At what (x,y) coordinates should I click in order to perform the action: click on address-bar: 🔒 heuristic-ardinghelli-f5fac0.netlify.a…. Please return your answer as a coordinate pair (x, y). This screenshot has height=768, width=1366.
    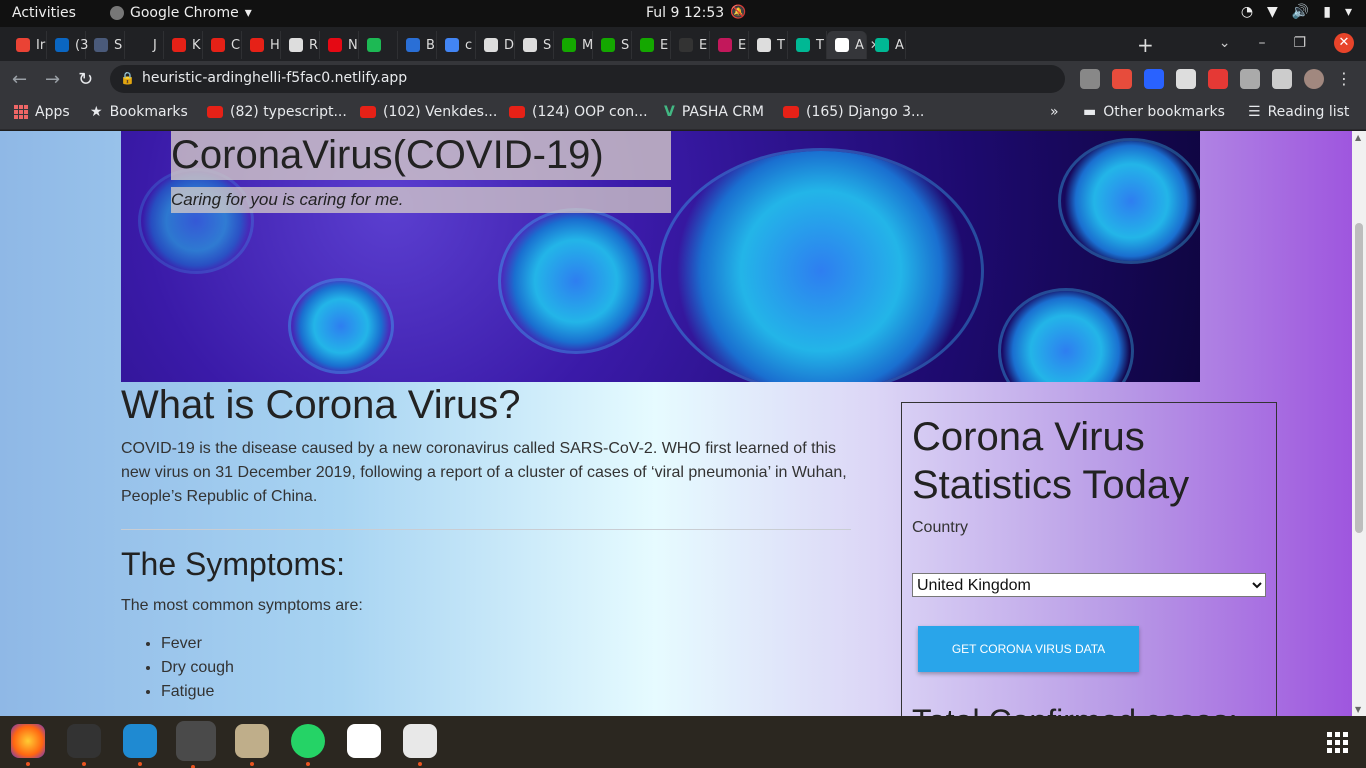
    Looking at the image, I should click on (587, 79).